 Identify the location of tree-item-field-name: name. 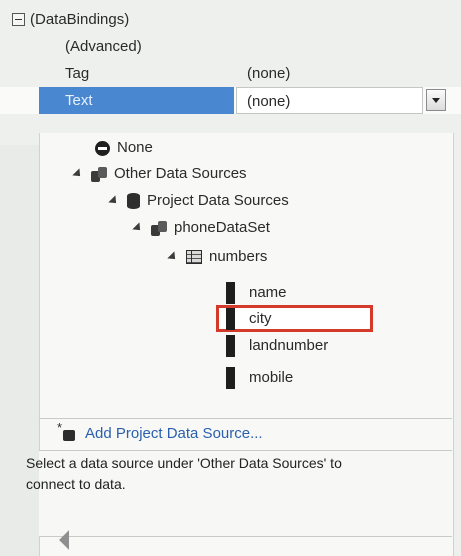
(256, 293).